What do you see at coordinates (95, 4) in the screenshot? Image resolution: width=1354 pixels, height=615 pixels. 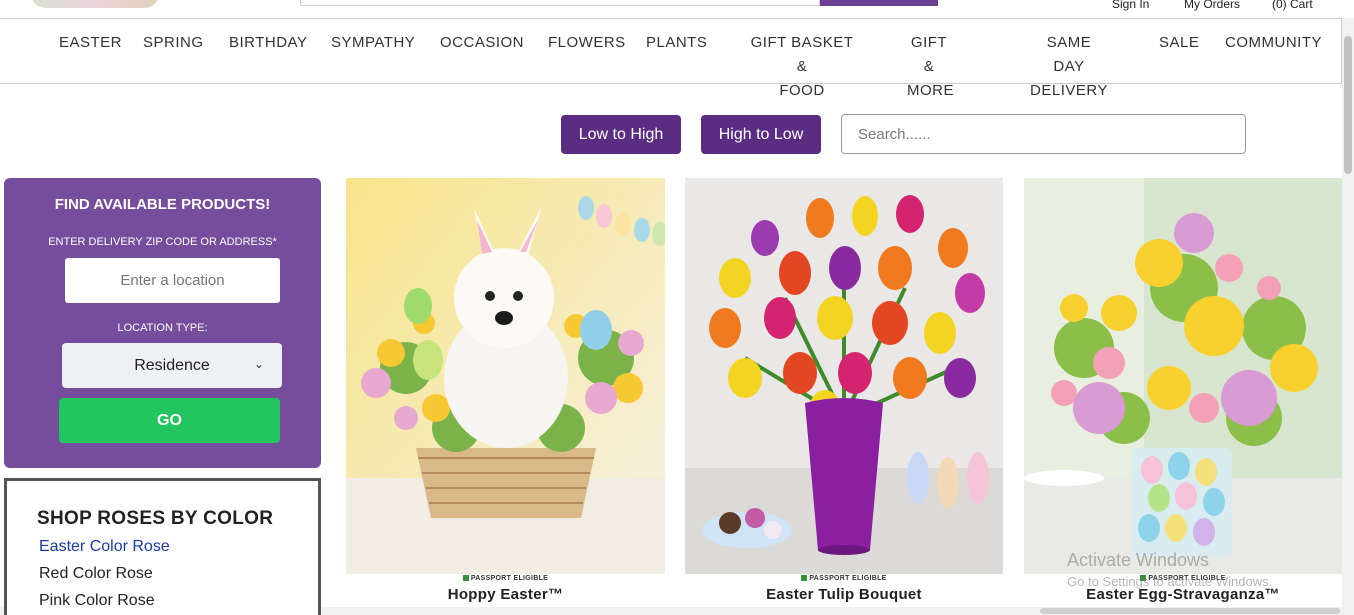 I see `site-logo` at bounding box center [95, 4].